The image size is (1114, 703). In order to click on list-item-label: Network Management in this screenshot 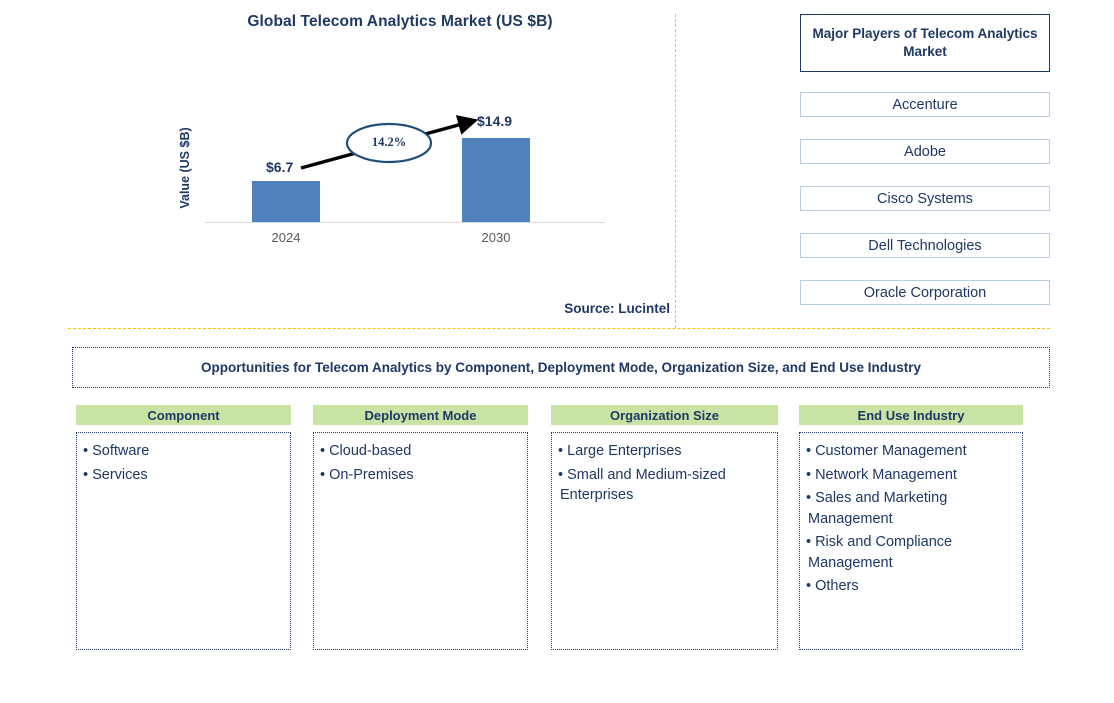, I will do `click(886, 474)`.